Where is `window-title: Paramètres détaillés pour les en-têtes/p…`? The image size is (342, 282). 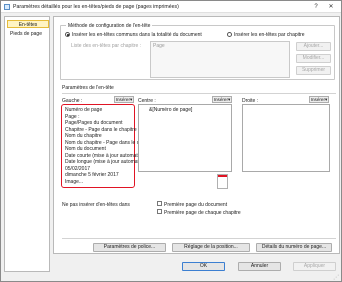
window-title: Paramètres détaillés pour les en-têtes/p… is located at coordinates (96, 7).